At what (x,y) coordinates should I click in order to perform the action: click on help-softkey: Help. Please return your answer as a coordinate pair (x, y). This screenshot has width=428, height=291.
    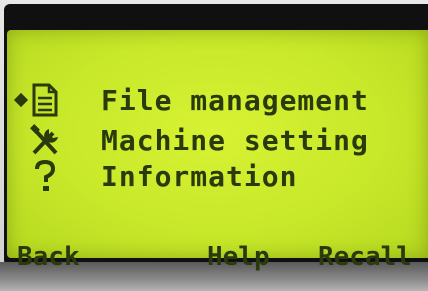
    Looking at the image, I should click on (238, 257).